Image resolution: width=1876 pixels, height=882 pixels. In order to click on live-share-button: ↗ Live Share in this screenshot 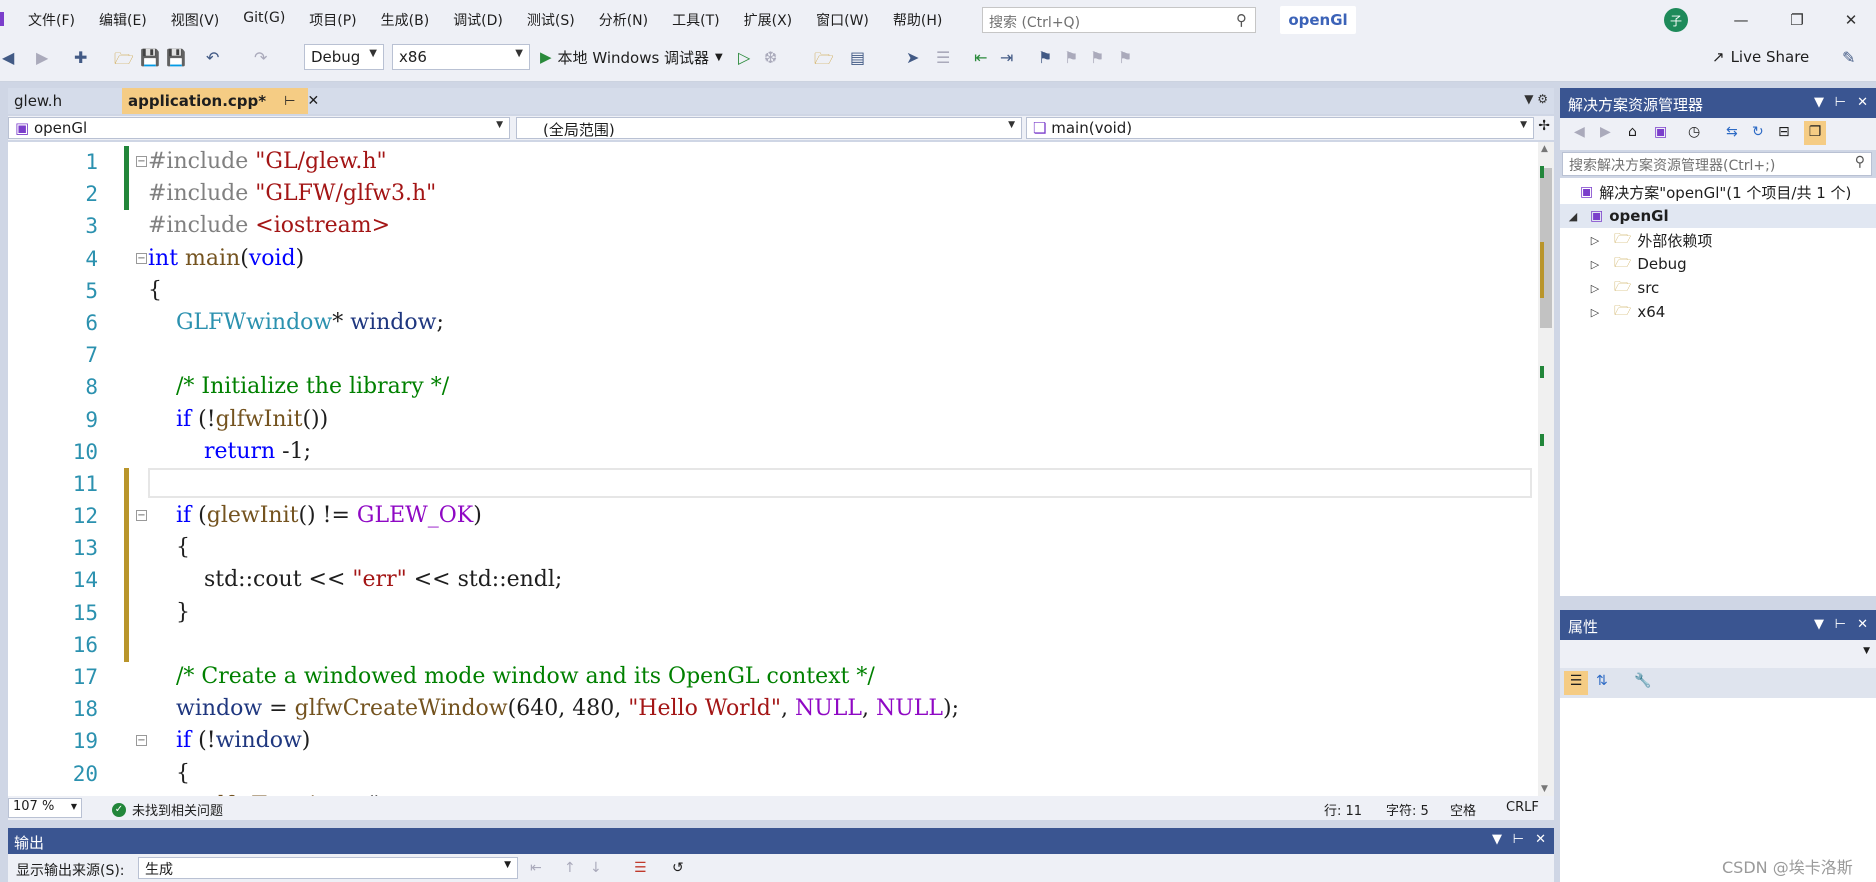, I will do `click(1760, 57)`.